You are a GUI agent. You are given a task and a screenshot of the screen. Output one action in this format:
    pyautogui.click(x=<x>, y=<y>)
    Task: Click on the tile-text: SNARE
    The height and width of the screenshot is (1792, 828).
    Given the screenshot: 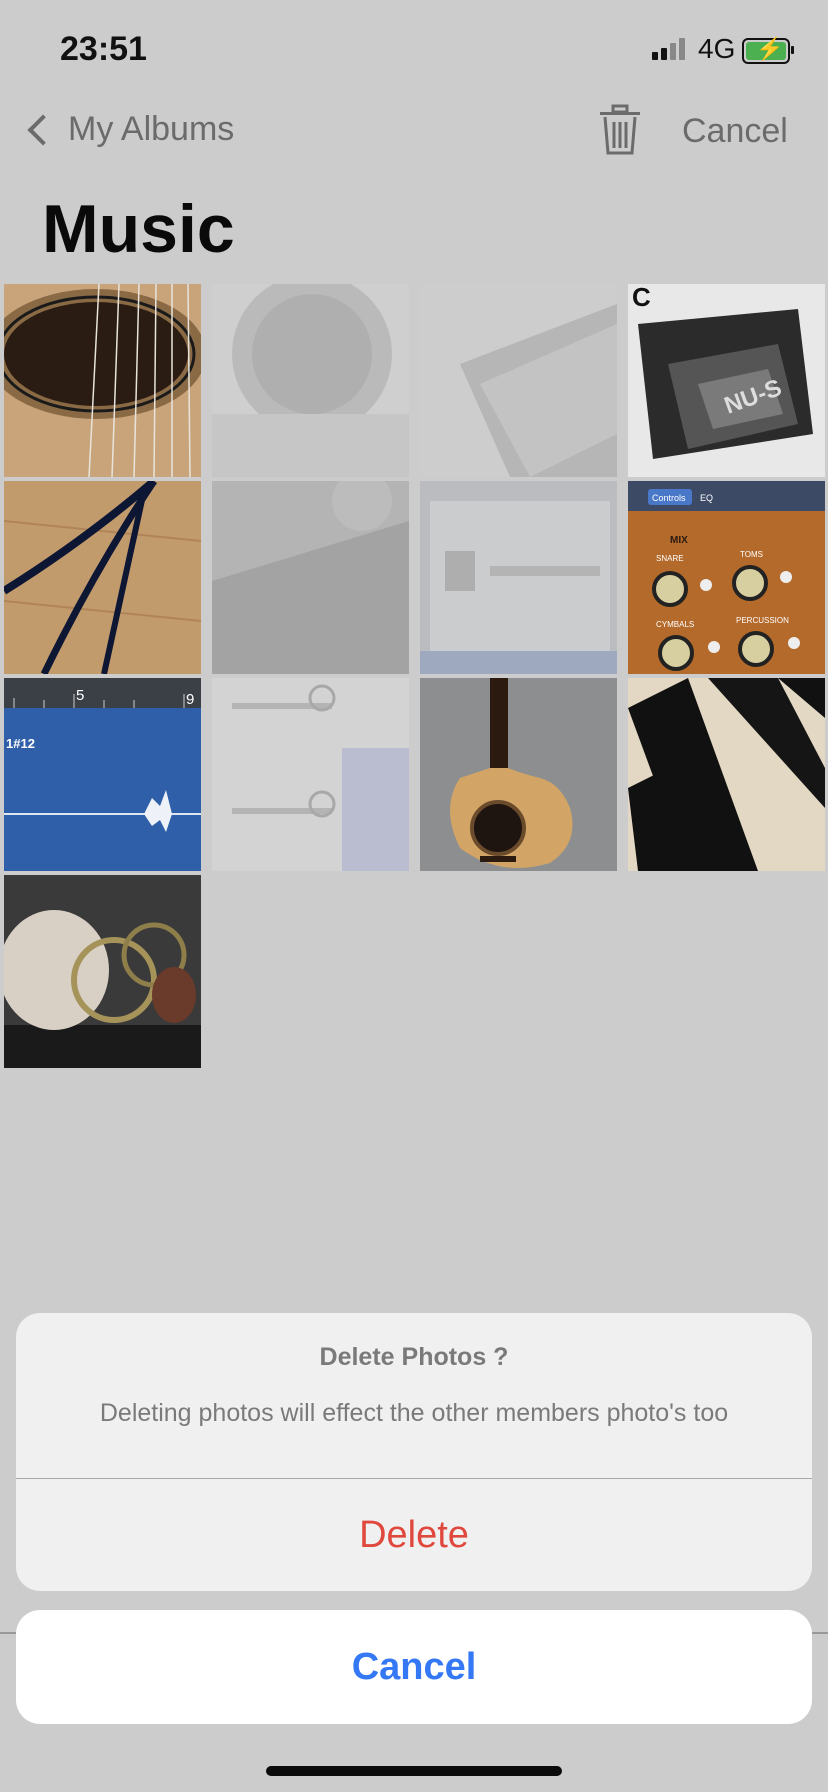 What is the action you would take?
    pyautogui.click(x=670, y=558)
    